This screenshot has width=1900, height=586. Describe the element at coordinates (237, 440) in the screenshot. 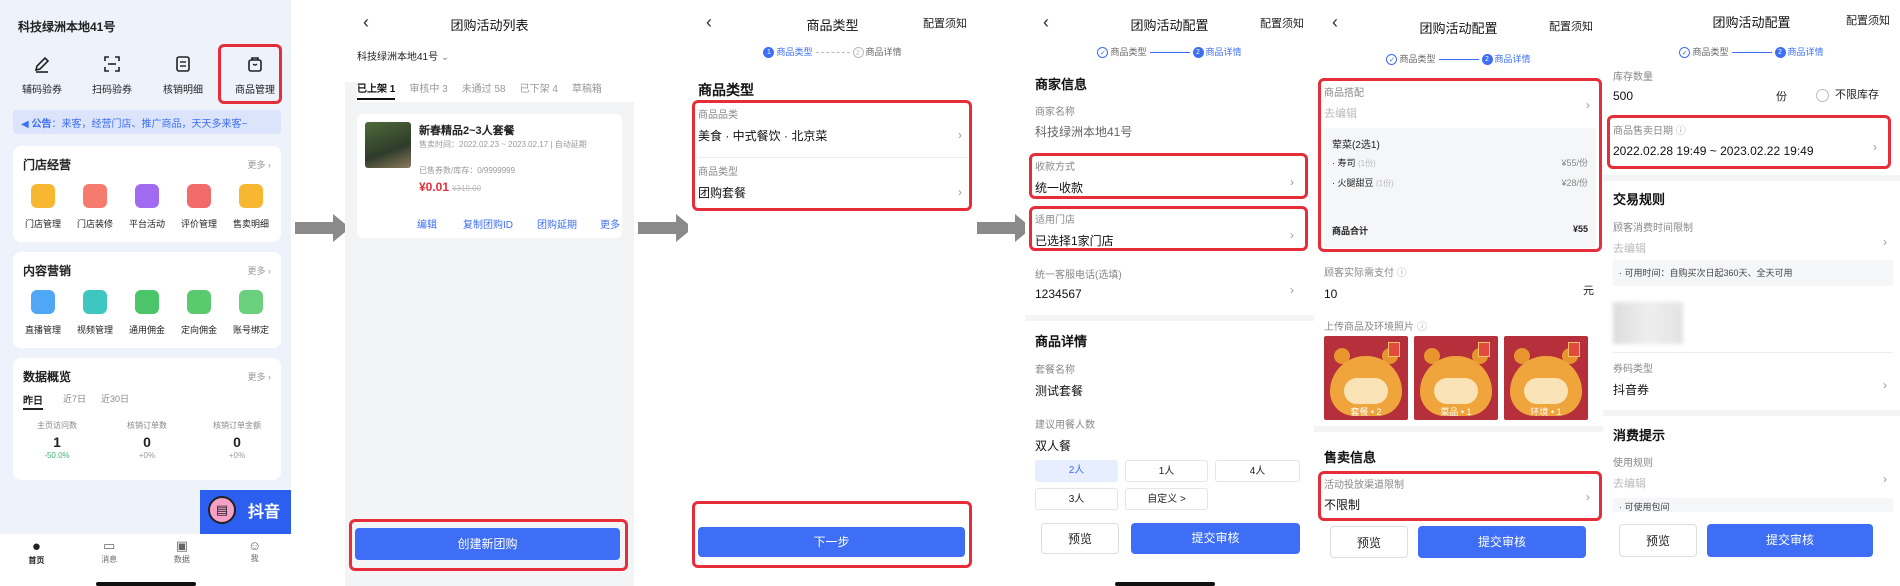

I see `stat: 核销订单金额 0 +0%` at that location.